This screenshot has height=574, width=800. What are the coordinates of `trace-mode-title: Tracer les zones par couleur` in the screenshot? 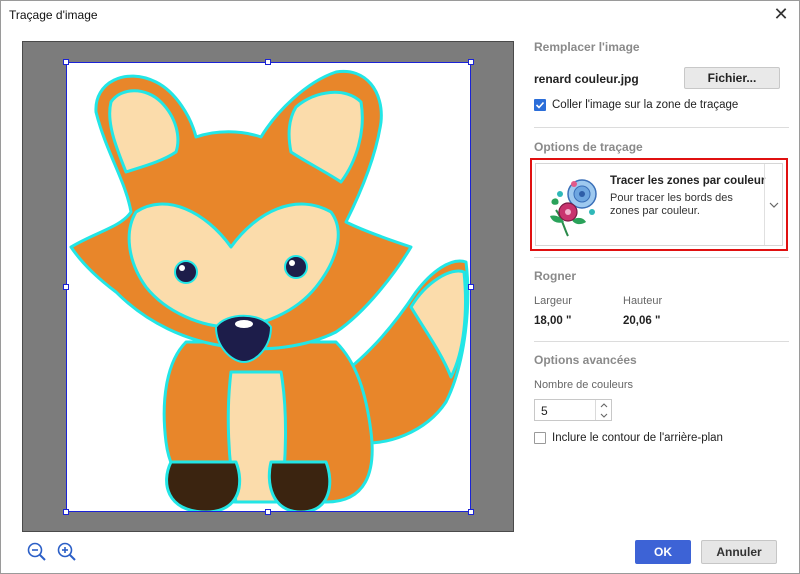 It's located at (688, 181).